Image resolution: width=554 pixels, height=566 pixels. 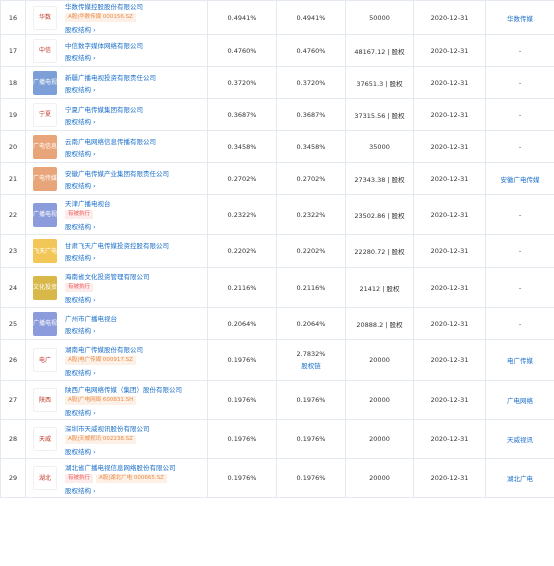 What do you see at coordinates (379, 82) in the screenshot?
I see `subscribed-amount: 37651.3 | 股权` at bounding box center [379, 82].